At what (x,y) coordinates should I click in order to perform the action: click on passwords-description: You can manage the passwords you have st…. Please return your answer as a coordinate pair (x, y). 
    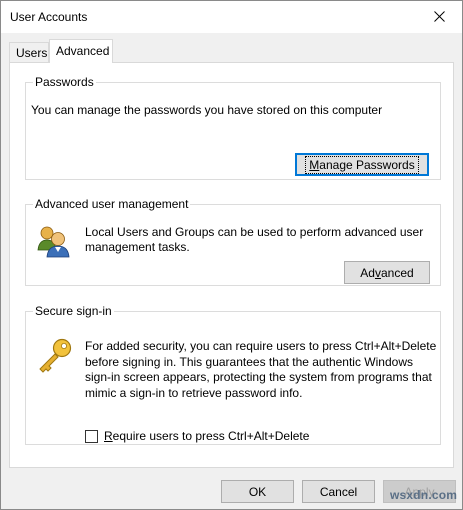
    Looking at the image, I should click on (207, 110).